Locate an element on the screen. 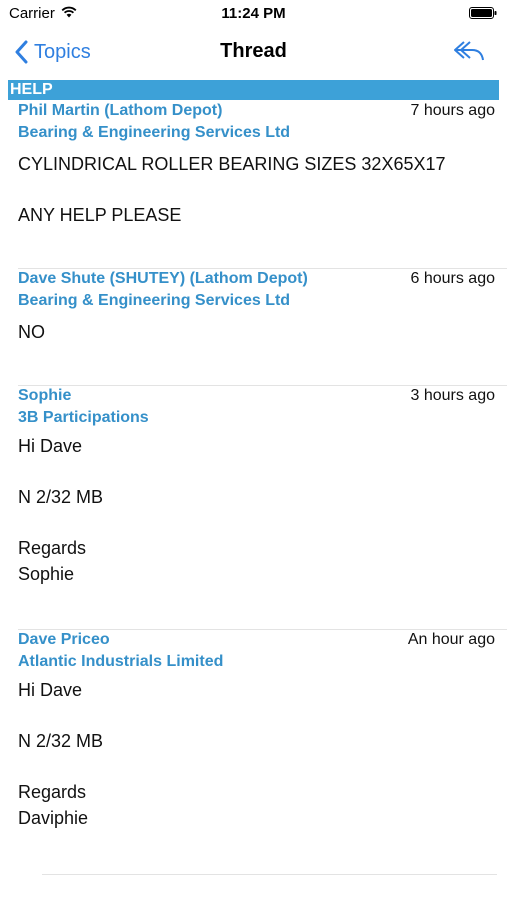 Image resolution: width=507 pixels, height=900 pixels. topic-header: HELP is located at coordinates (253, 90).